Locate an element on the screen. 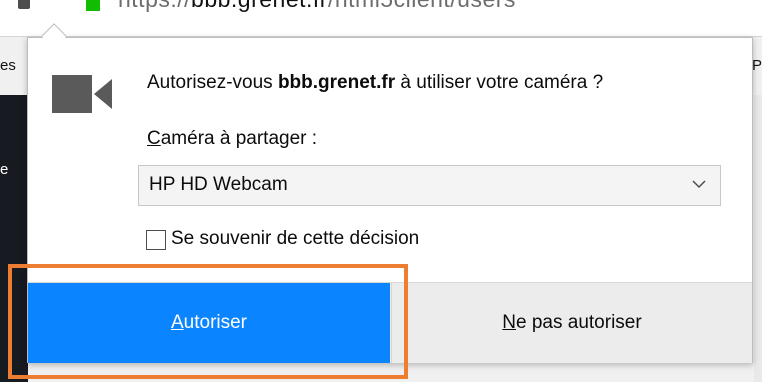 The height and width of the screenshot is (382, 762). question-host: bbb.grenet.fr is located at coordinates (336, 82).